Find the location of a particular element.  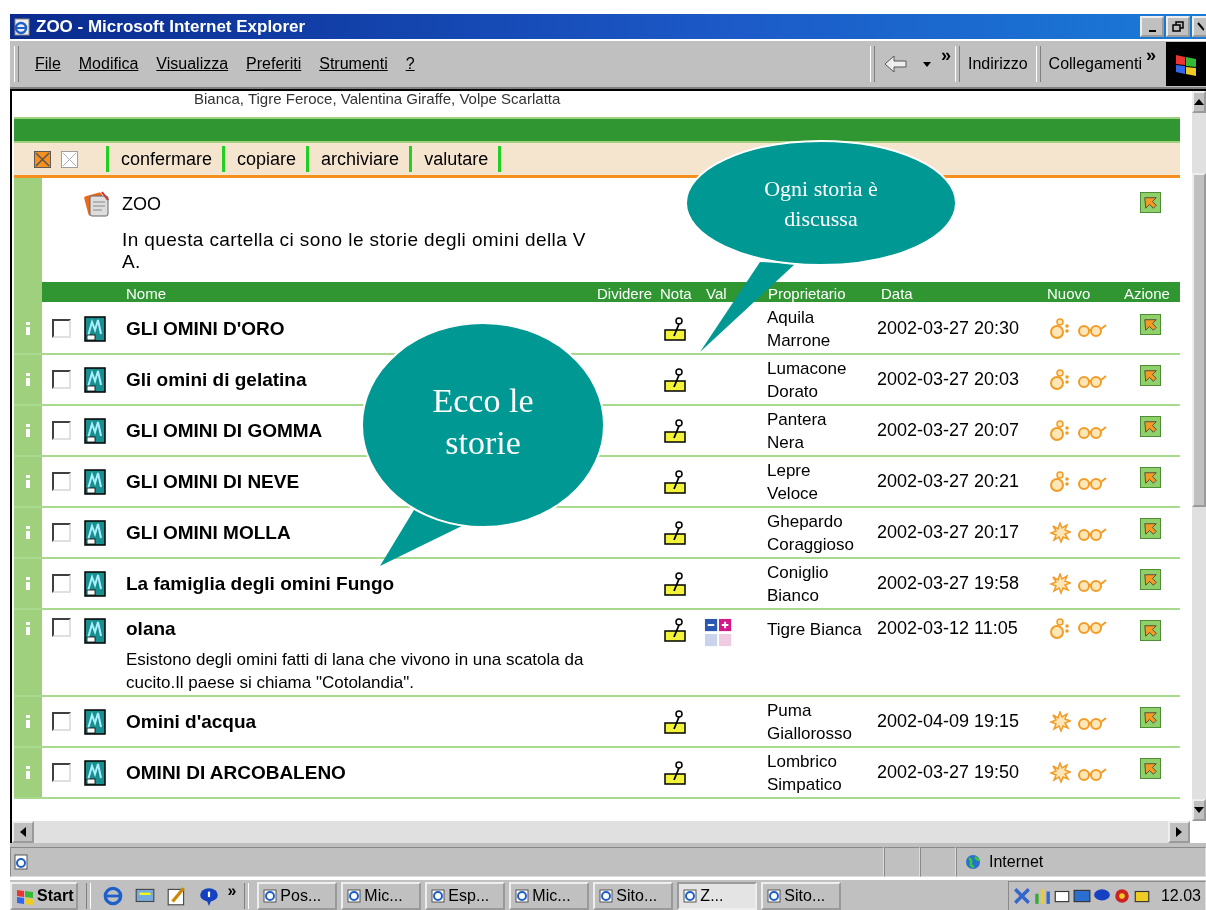

column-header: Data is located at coordinates (895, 293).